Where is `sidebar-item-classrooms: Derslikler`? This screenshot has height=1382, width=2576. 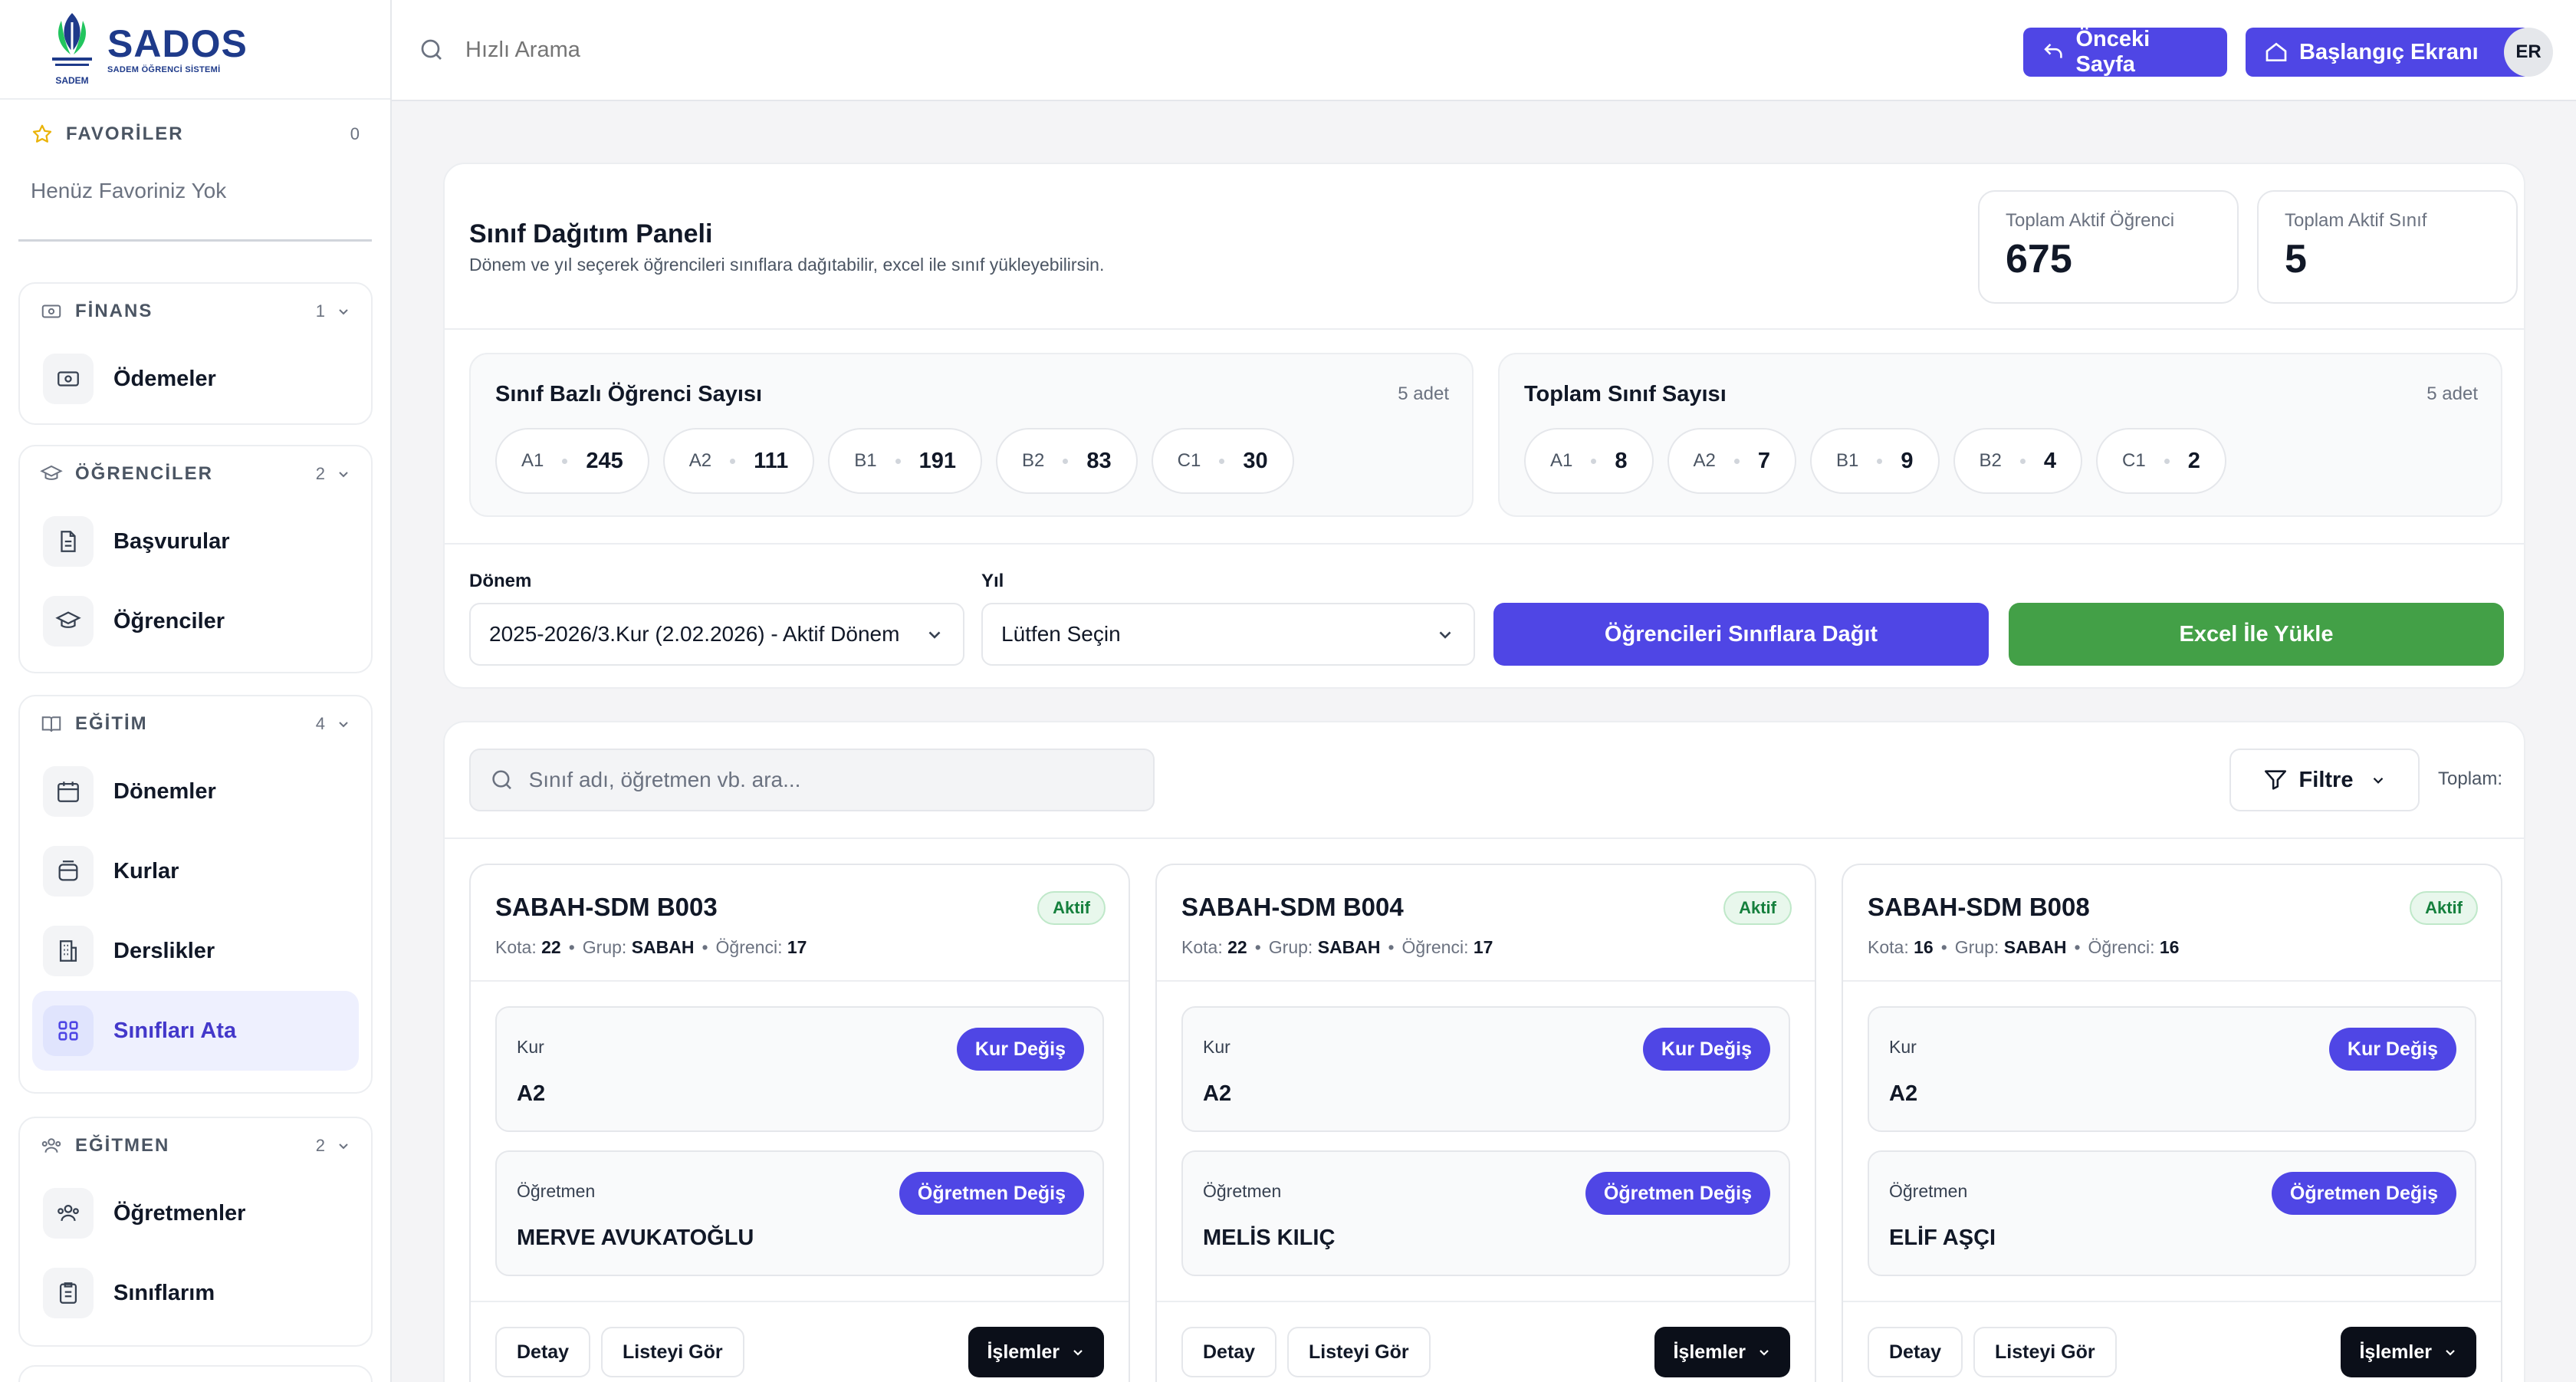
sidebar-item-classrooms: Derslikler is located at coordinates (195, 951).